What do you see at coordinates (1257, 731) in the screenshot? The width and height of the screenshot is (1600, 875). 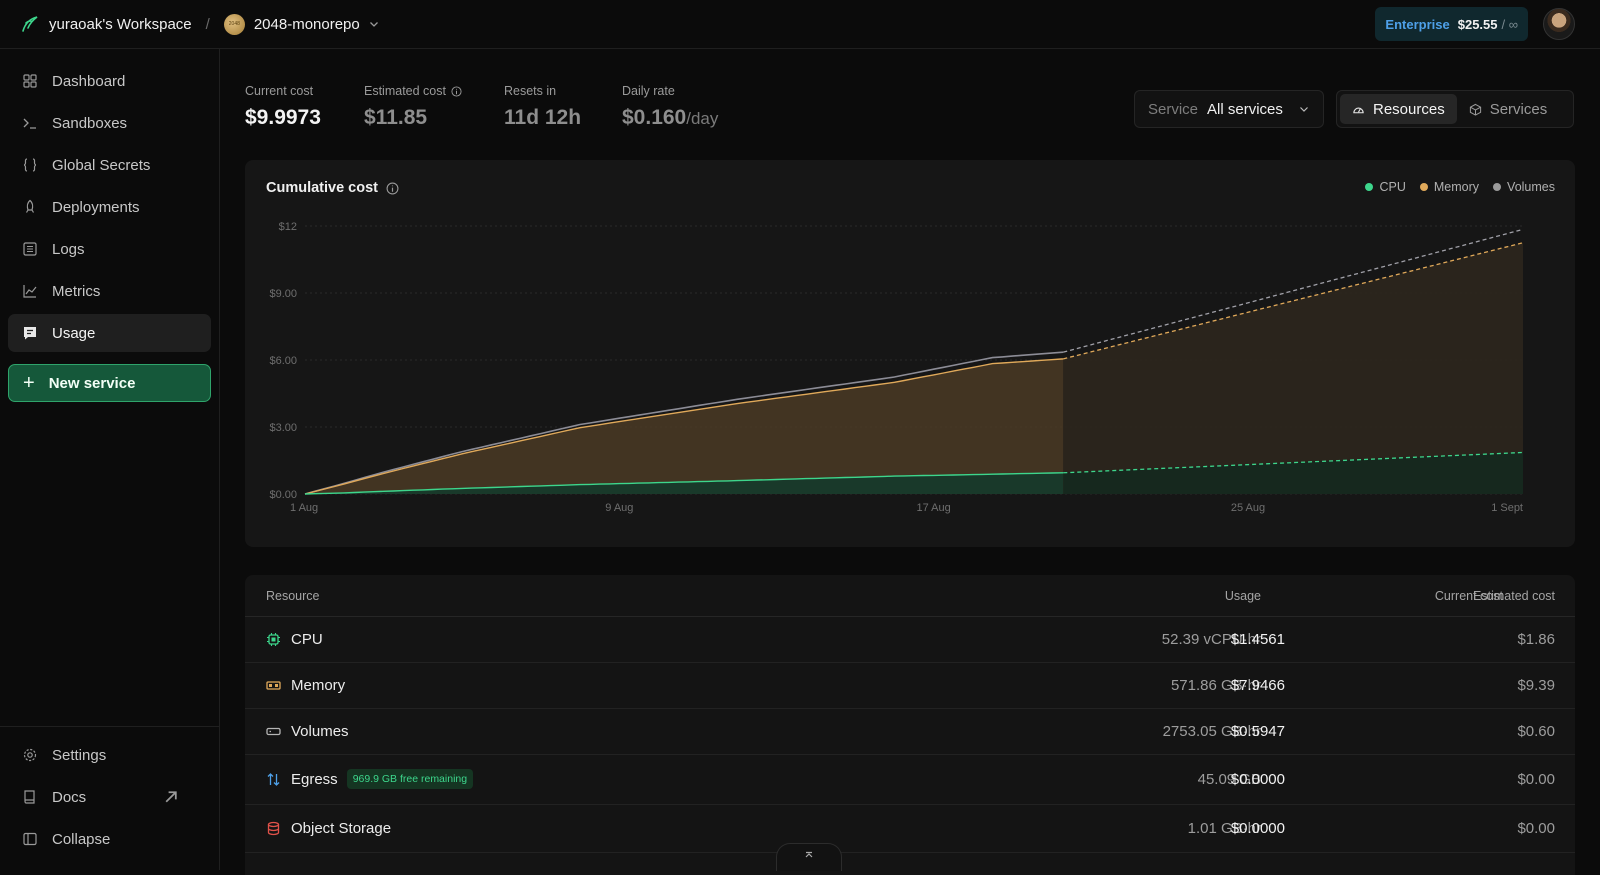 I see `resource-current-cost: $0.5947` at bounding box center [1257, 731].